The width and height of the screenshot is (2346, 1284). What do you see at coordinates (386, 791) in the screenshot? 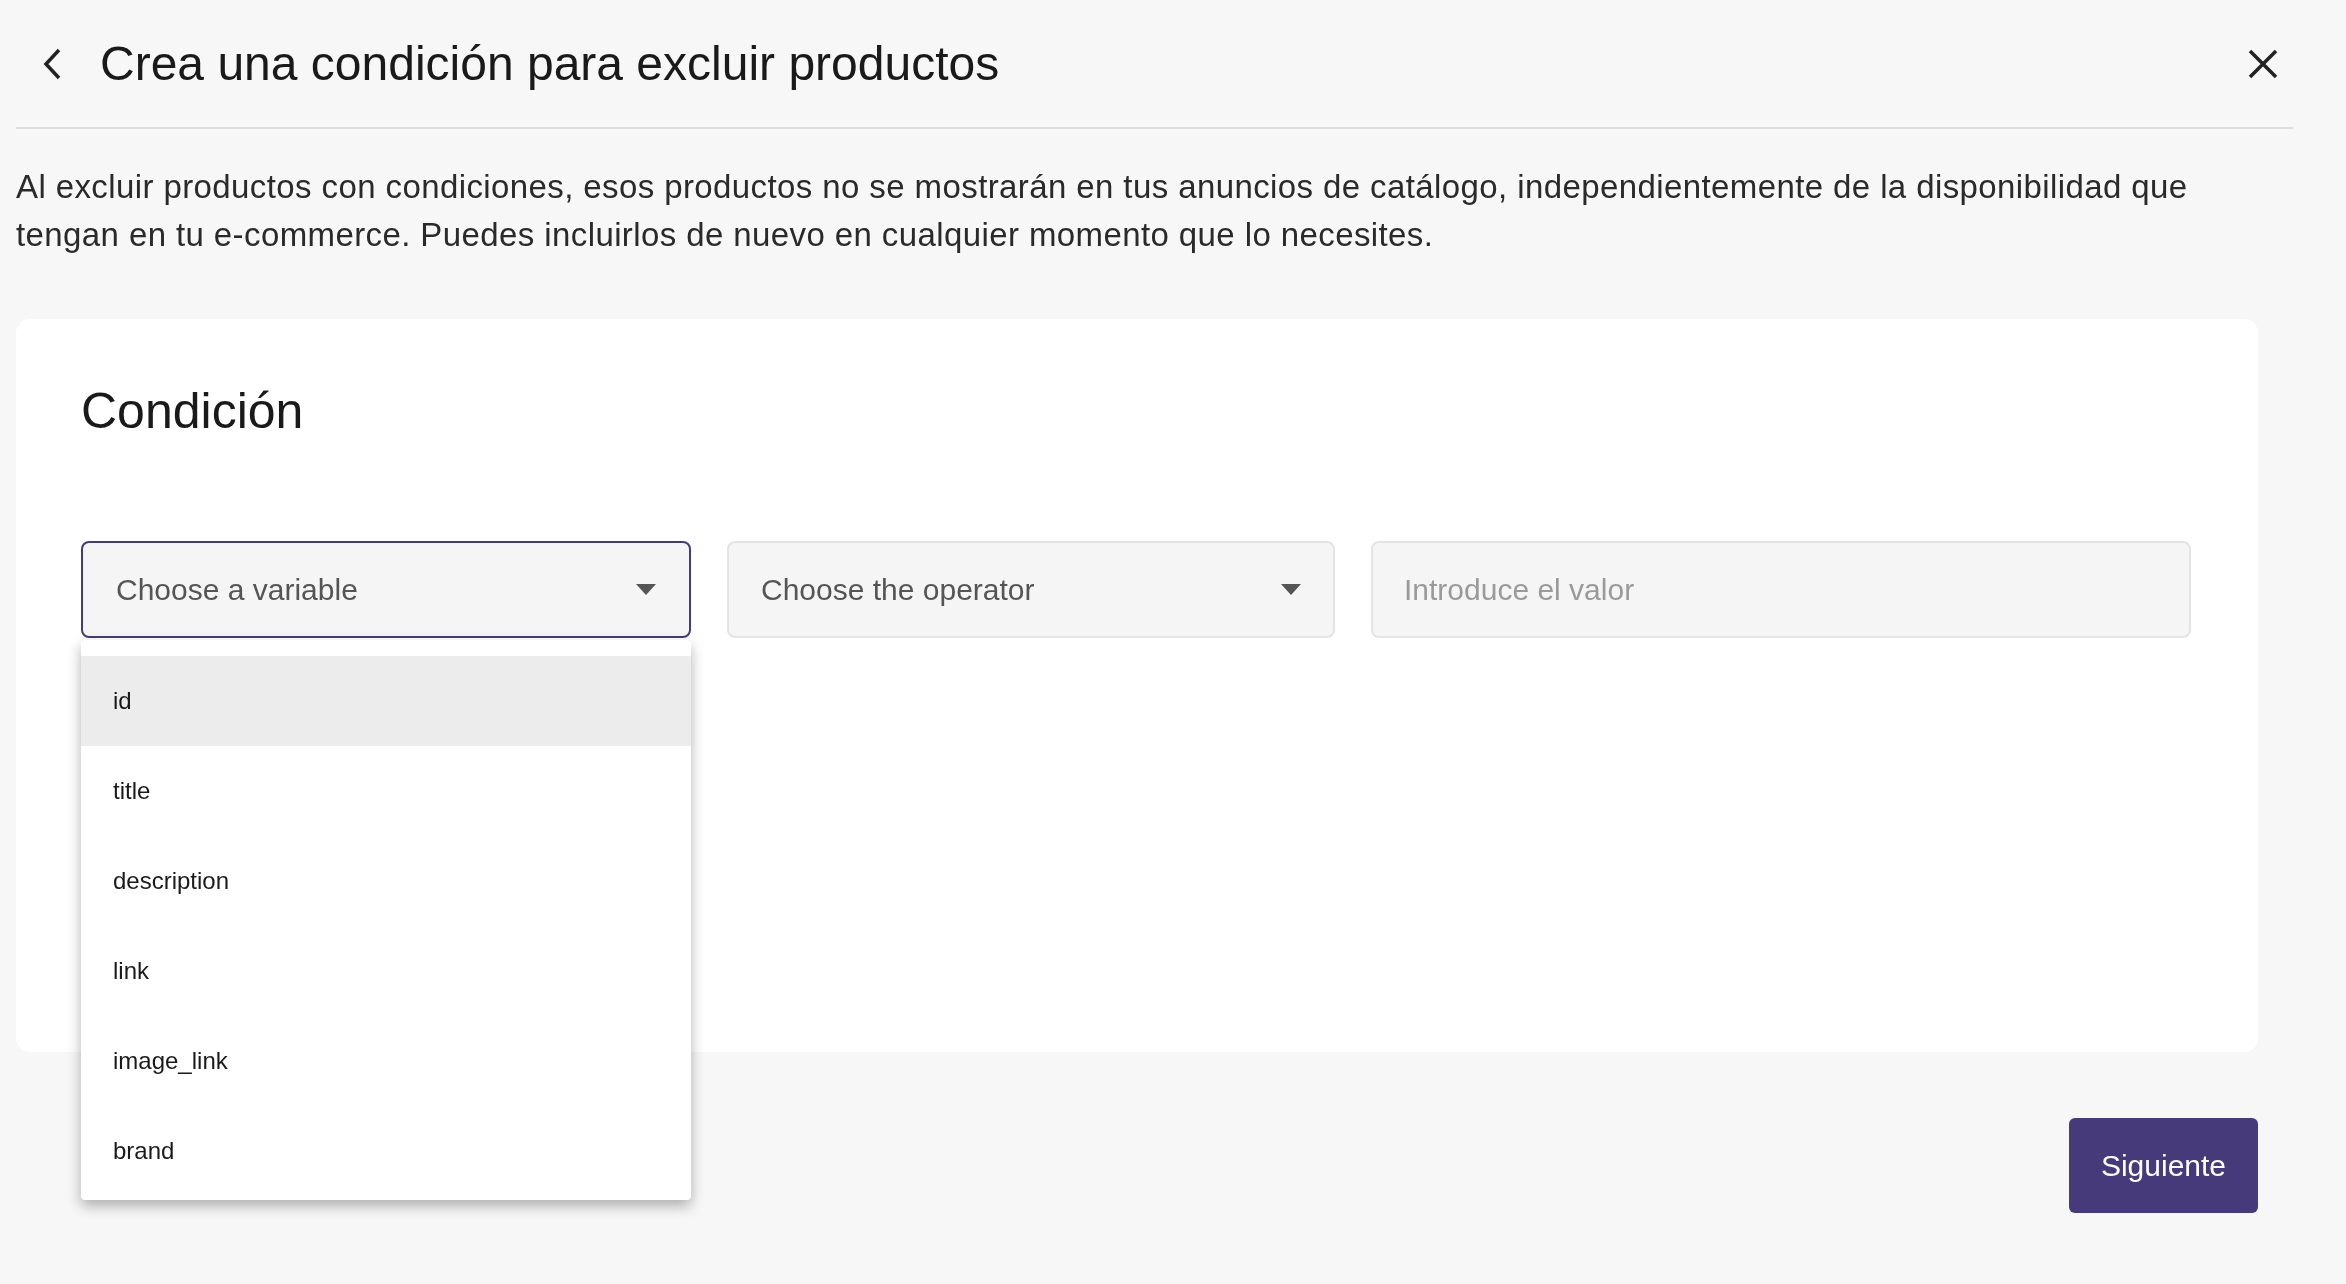
I see `dropdown-option: title` at bounding box center [386, 791].